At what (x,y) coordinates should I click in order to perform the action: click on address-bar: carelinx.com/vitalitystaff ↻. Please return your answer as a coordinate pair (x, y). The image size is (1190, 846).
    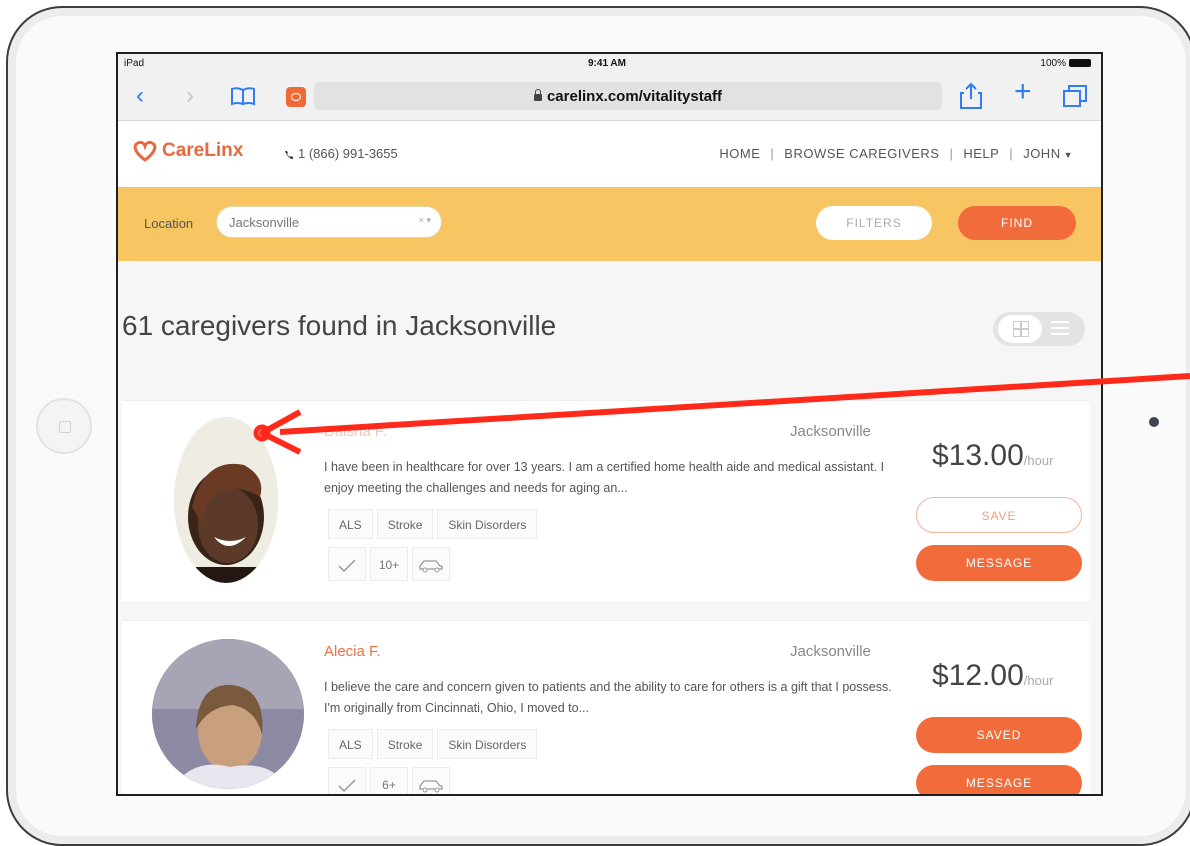
    Looking at the image, I should click on (628, 96).